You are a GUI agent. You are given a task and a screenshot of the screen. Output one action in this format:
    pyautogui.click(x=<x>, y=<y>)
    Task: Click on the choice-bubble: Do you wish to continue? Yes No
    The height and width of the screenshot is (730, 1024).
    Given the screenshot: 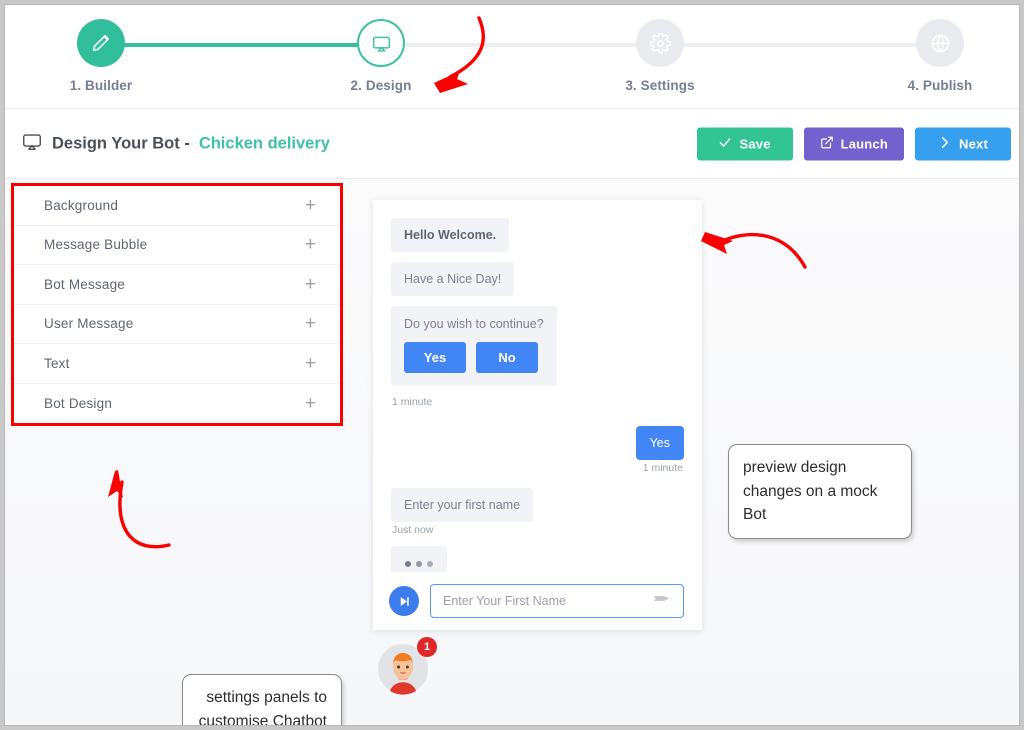 What is the action you would take?
    pyautogui.click(x=474, y=346)
    